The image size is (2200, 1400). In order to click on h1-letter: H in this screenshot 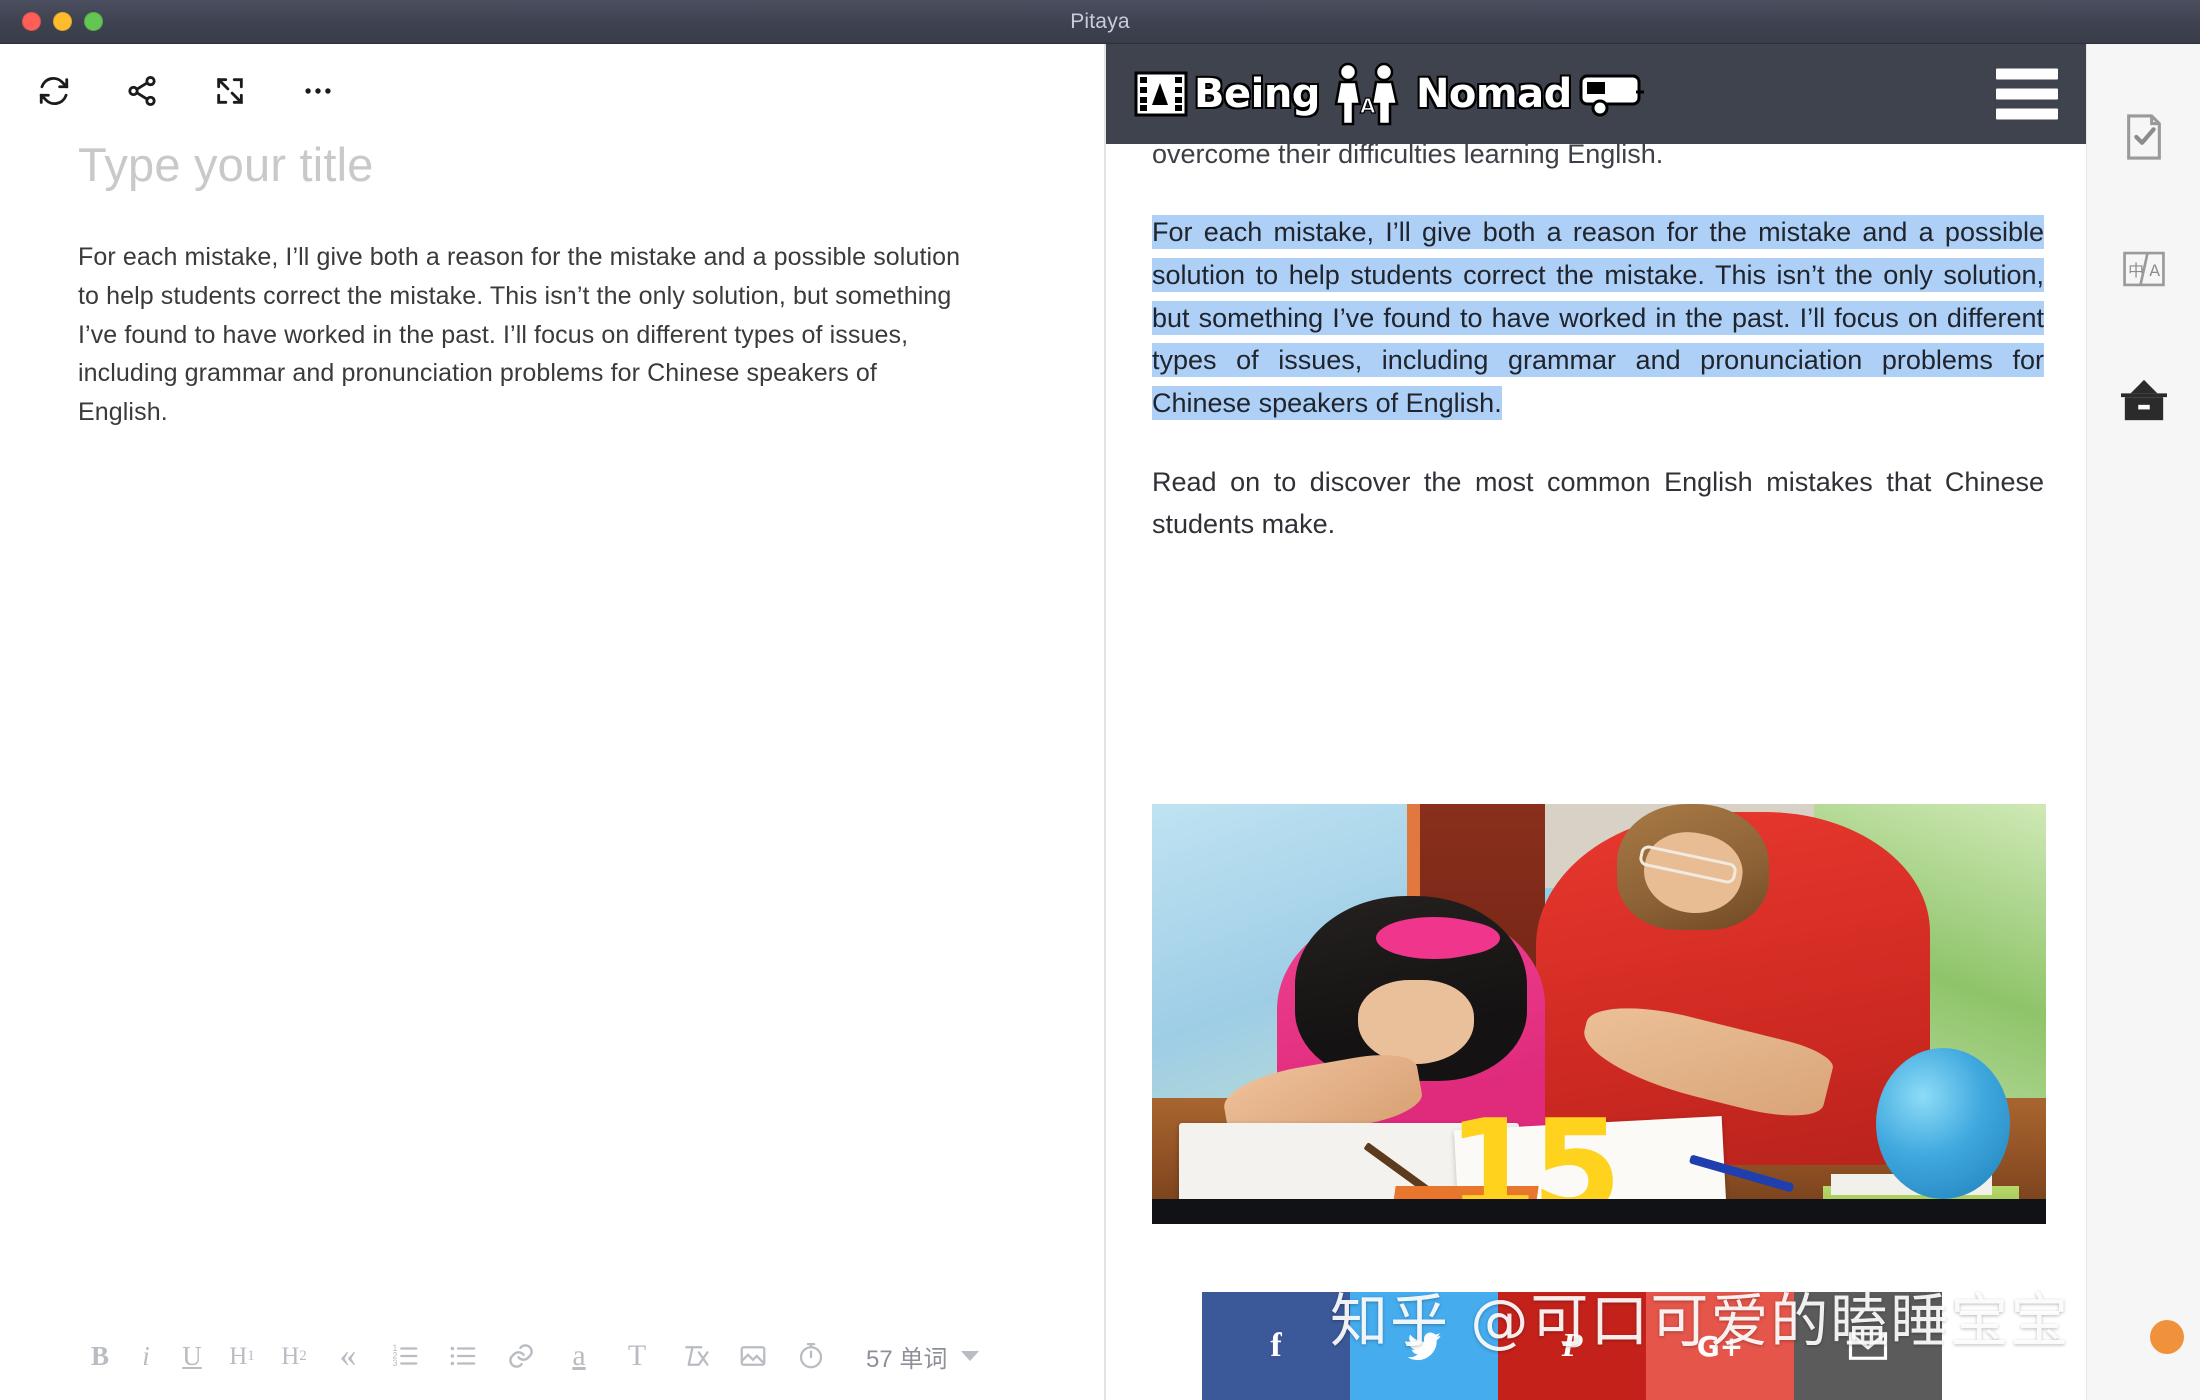, I will do `click(238, 1356)`.